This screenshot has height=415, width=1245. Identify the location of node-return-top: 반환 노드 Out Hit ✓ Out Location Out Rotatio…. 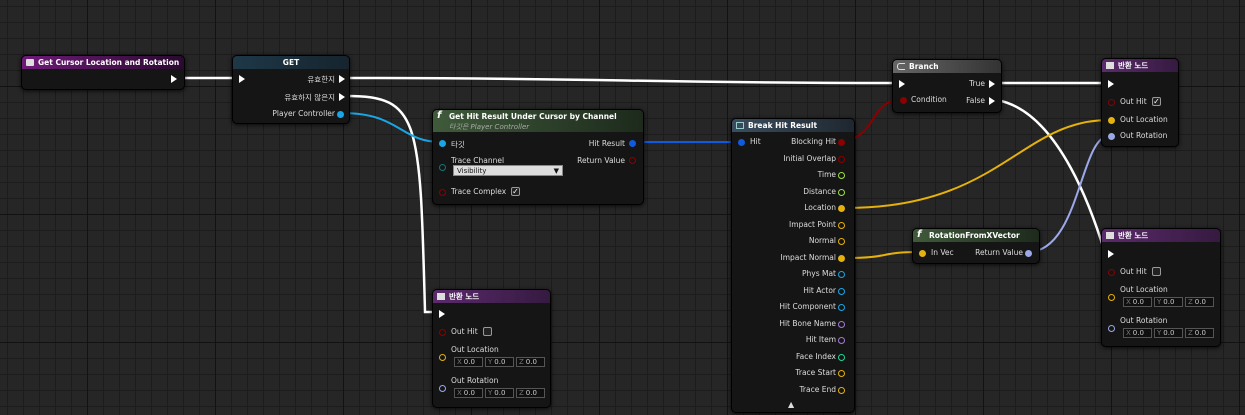
(1140, 102).